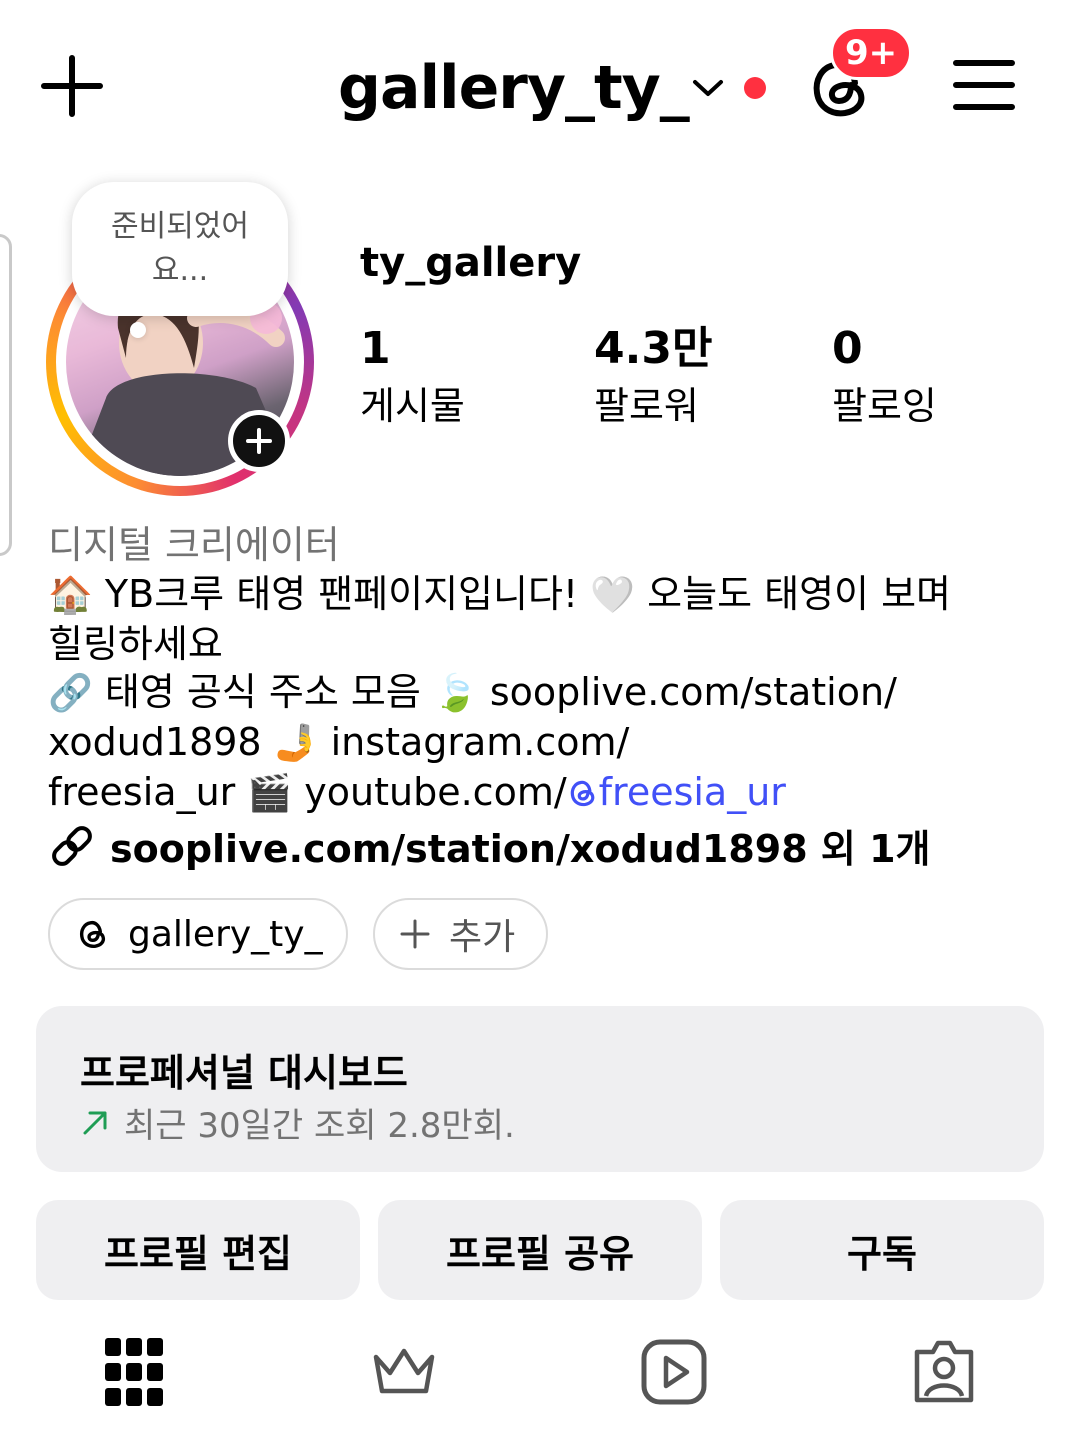 This screenshot has width=1080, height=1434. I want to click on tab-tagged, so click(944, 1372).